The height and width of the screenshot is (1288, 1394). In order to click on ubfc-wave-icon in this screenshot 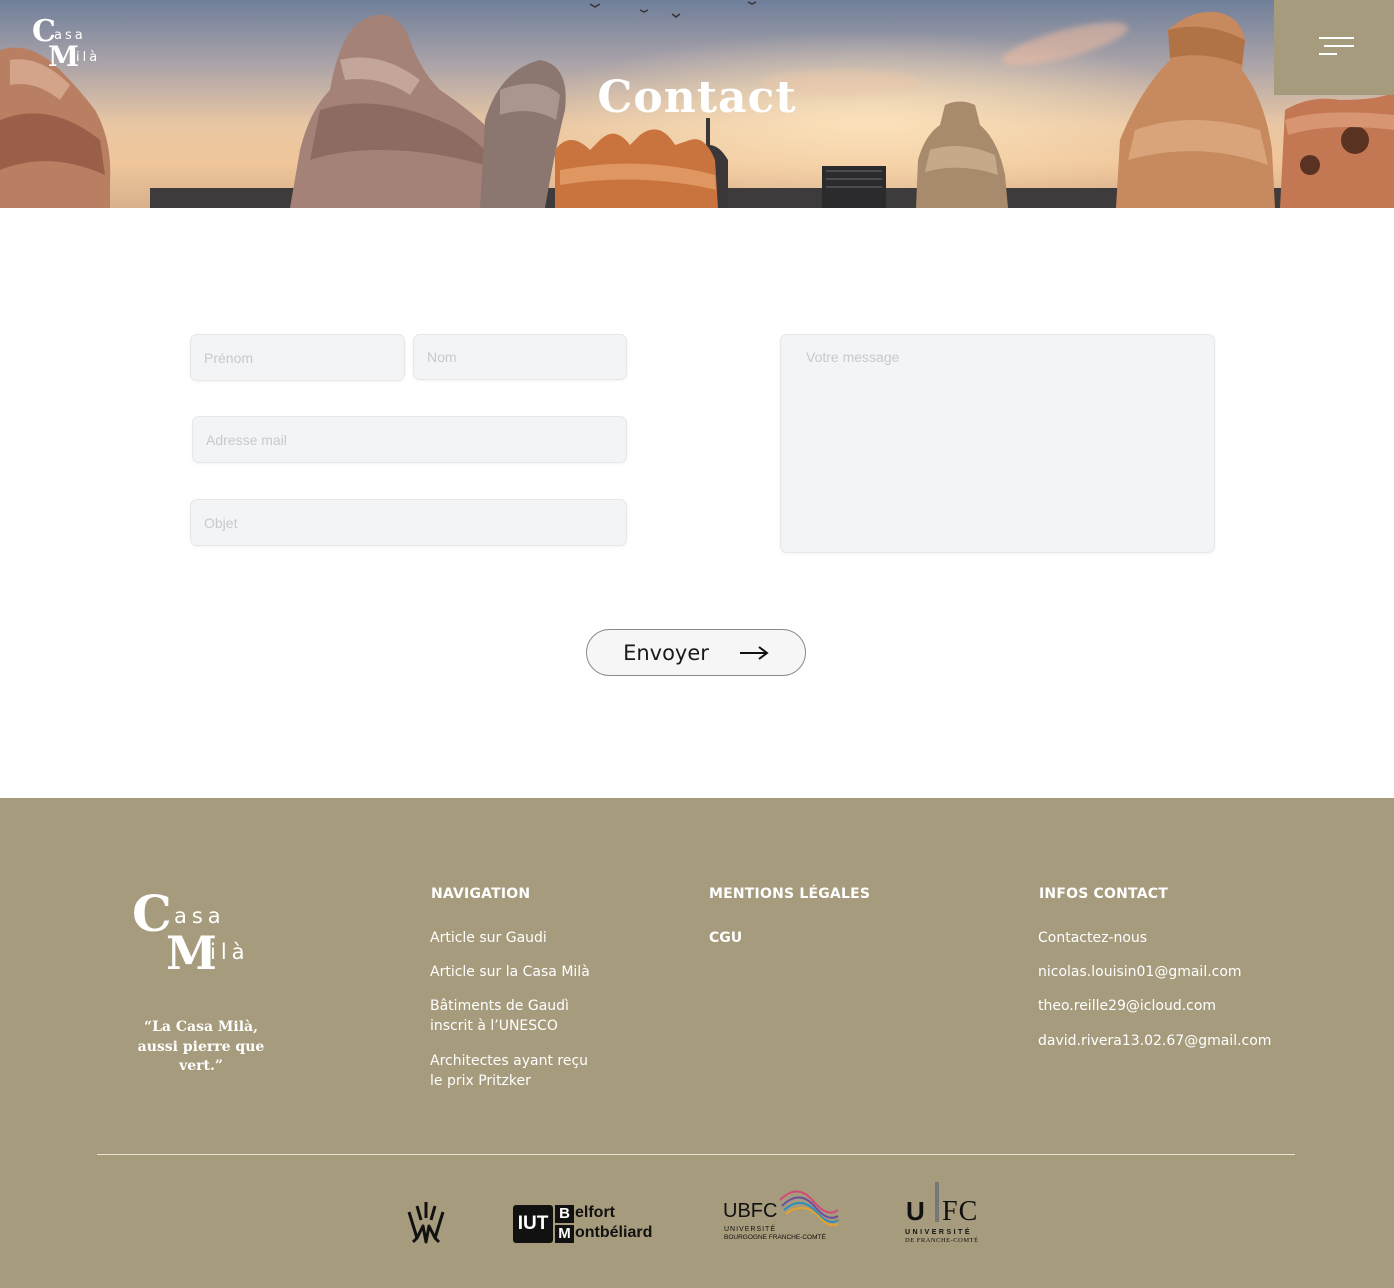, I will do `click(809, 1208)`.